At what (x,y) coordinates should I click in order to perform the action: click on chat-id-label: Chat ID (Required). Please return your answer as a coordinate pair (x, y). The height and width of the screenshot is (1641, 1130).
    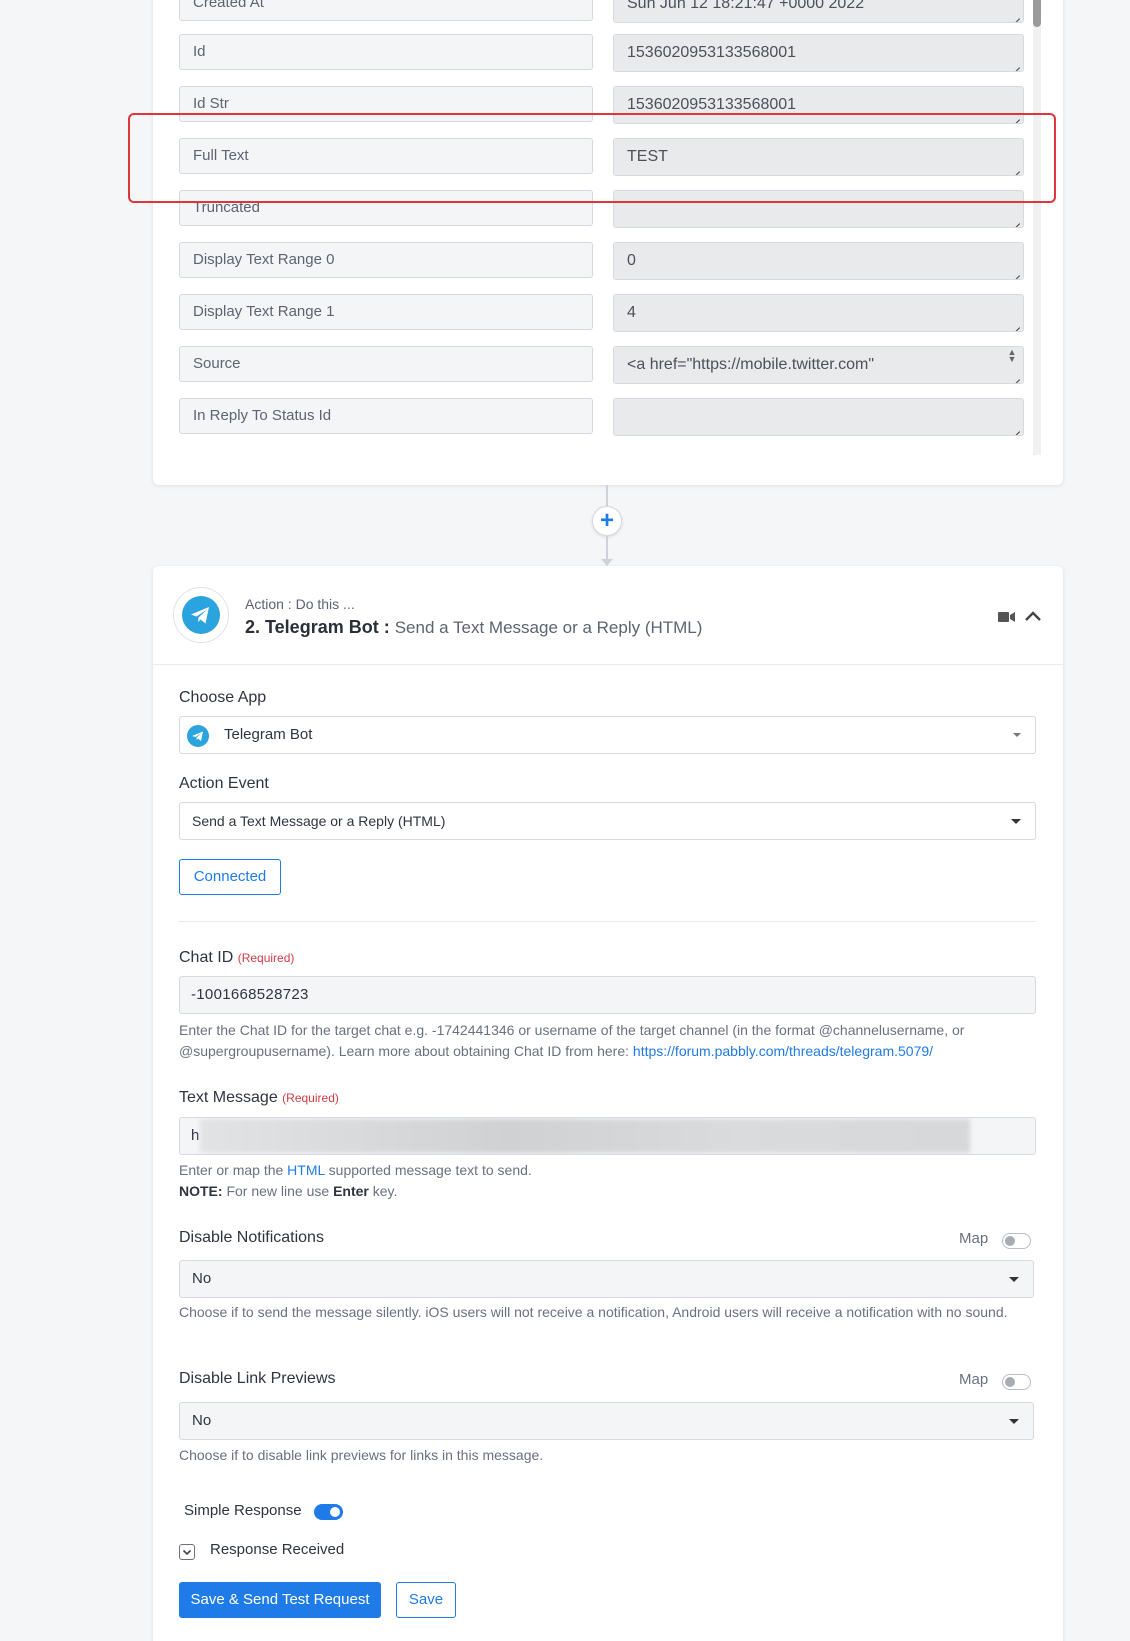
    Looking at the image, I should click on (236, 958).